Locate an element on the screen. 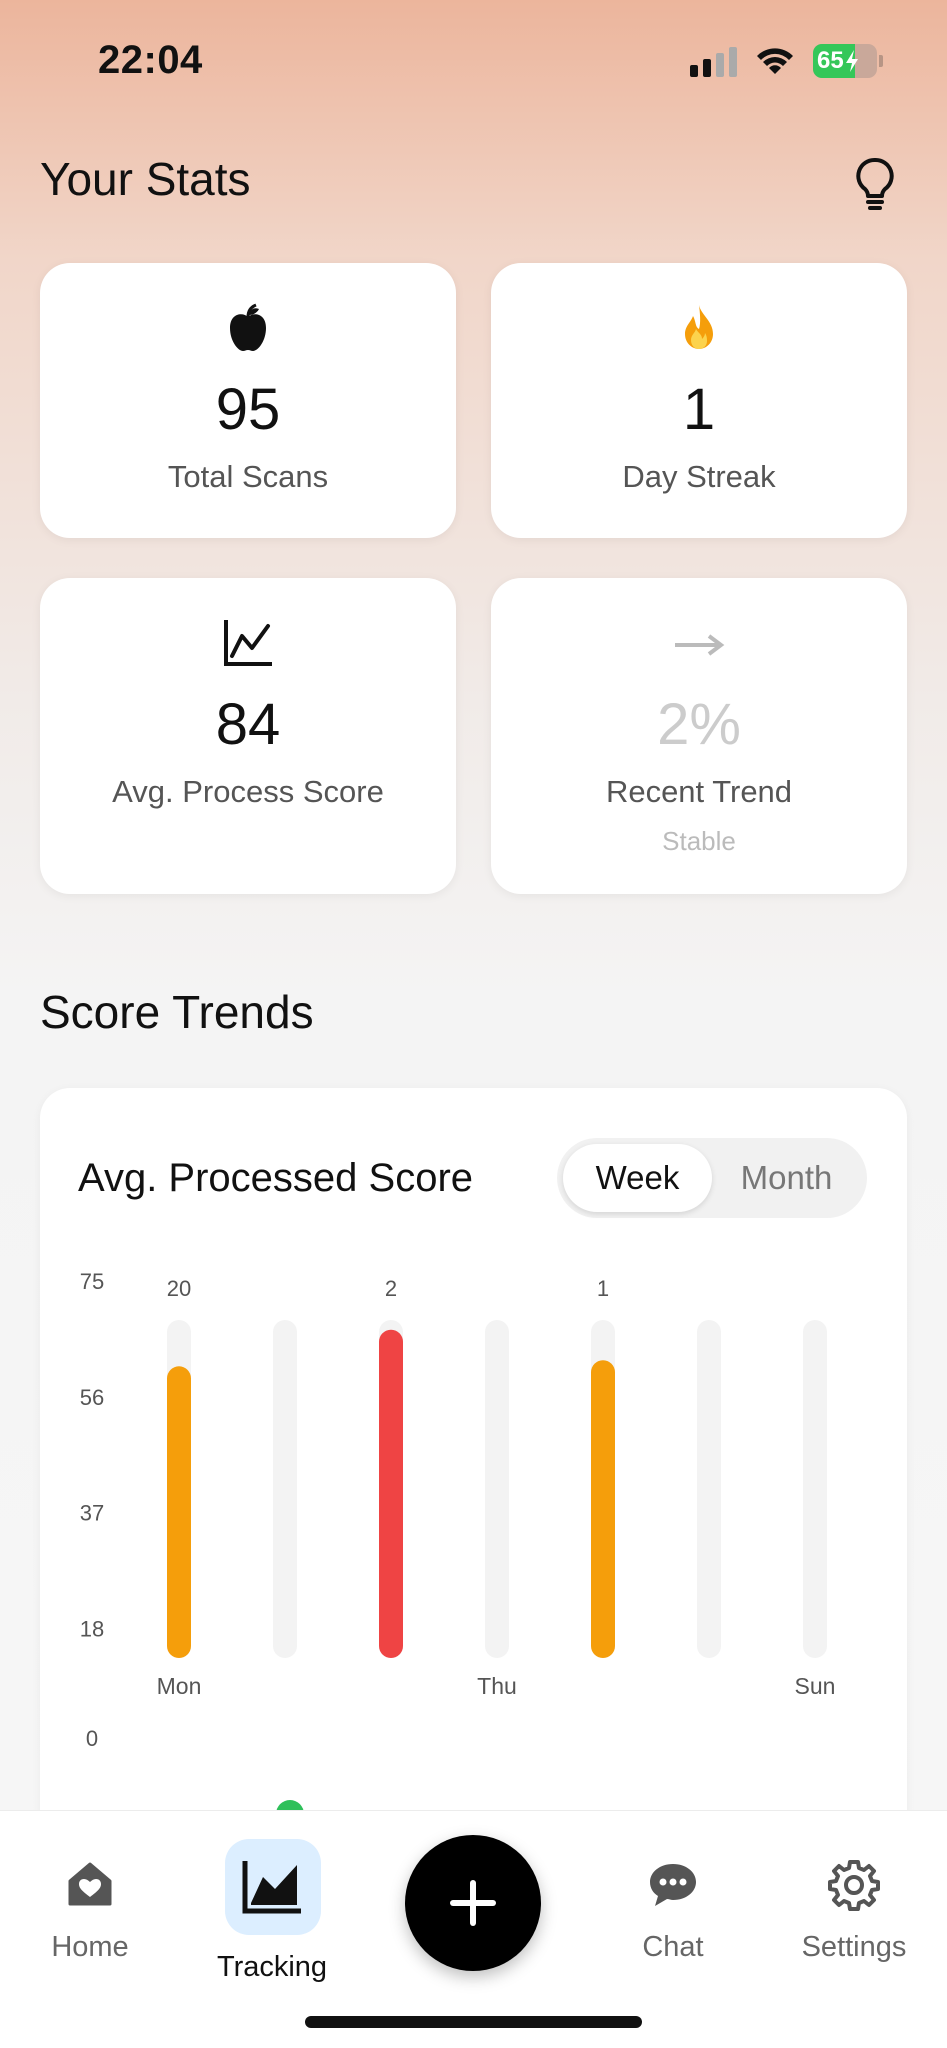 The height and width of the screenshot is (2048, 947). lightbulb-icon is located at coordinates (875, 184).